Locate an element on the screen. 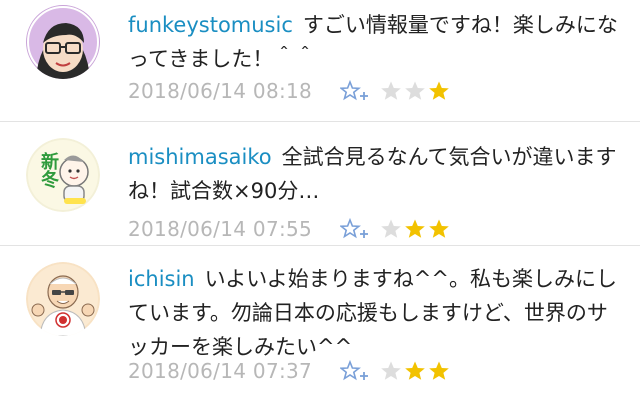 The image size is (640, 405). comment-text: funkeystomusic すごい情報量ですね！楽しみになってきました！＾＾ is located at coordinates (373, 42).